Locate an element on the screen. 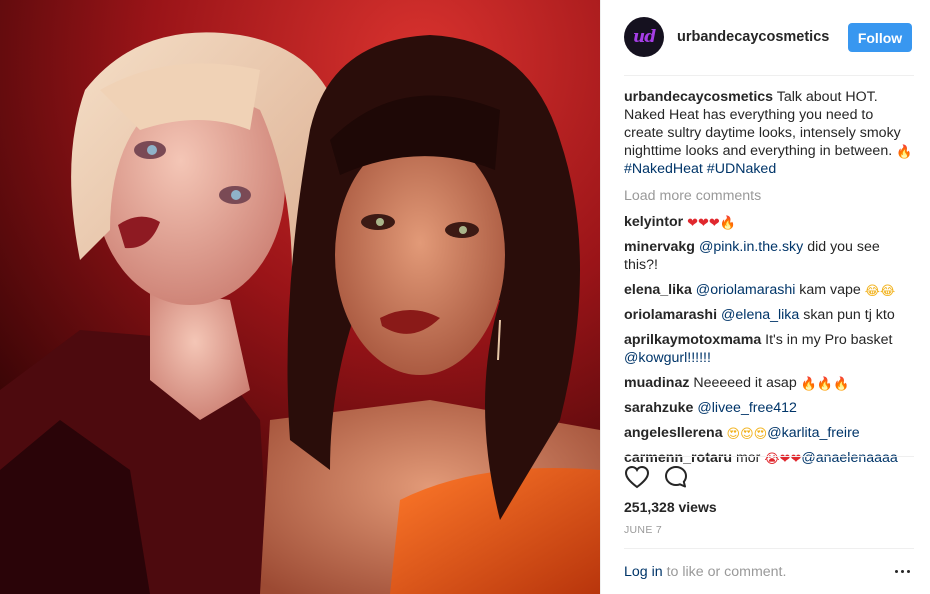  comment-username: aprilkaymotoxmama is located at coordinates (692, 340).